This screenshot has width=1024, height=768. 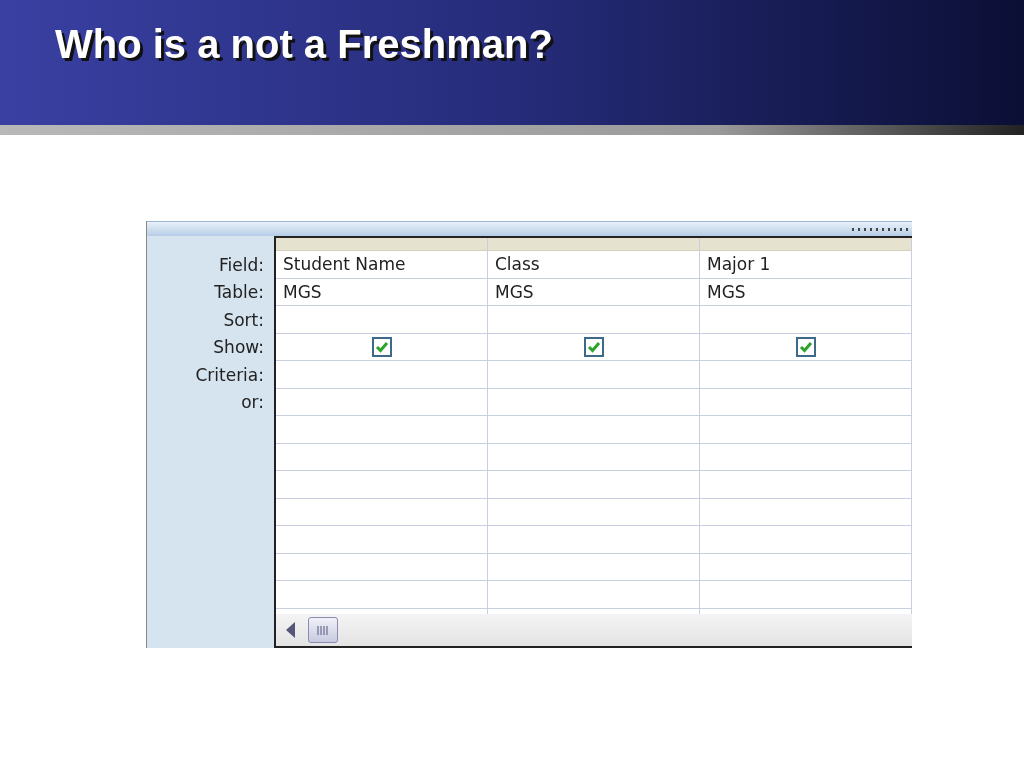 What do you see at coordinates (323, 630) in the screenshot?
I see `scroll-thumb` at bounding box center [323, 630].